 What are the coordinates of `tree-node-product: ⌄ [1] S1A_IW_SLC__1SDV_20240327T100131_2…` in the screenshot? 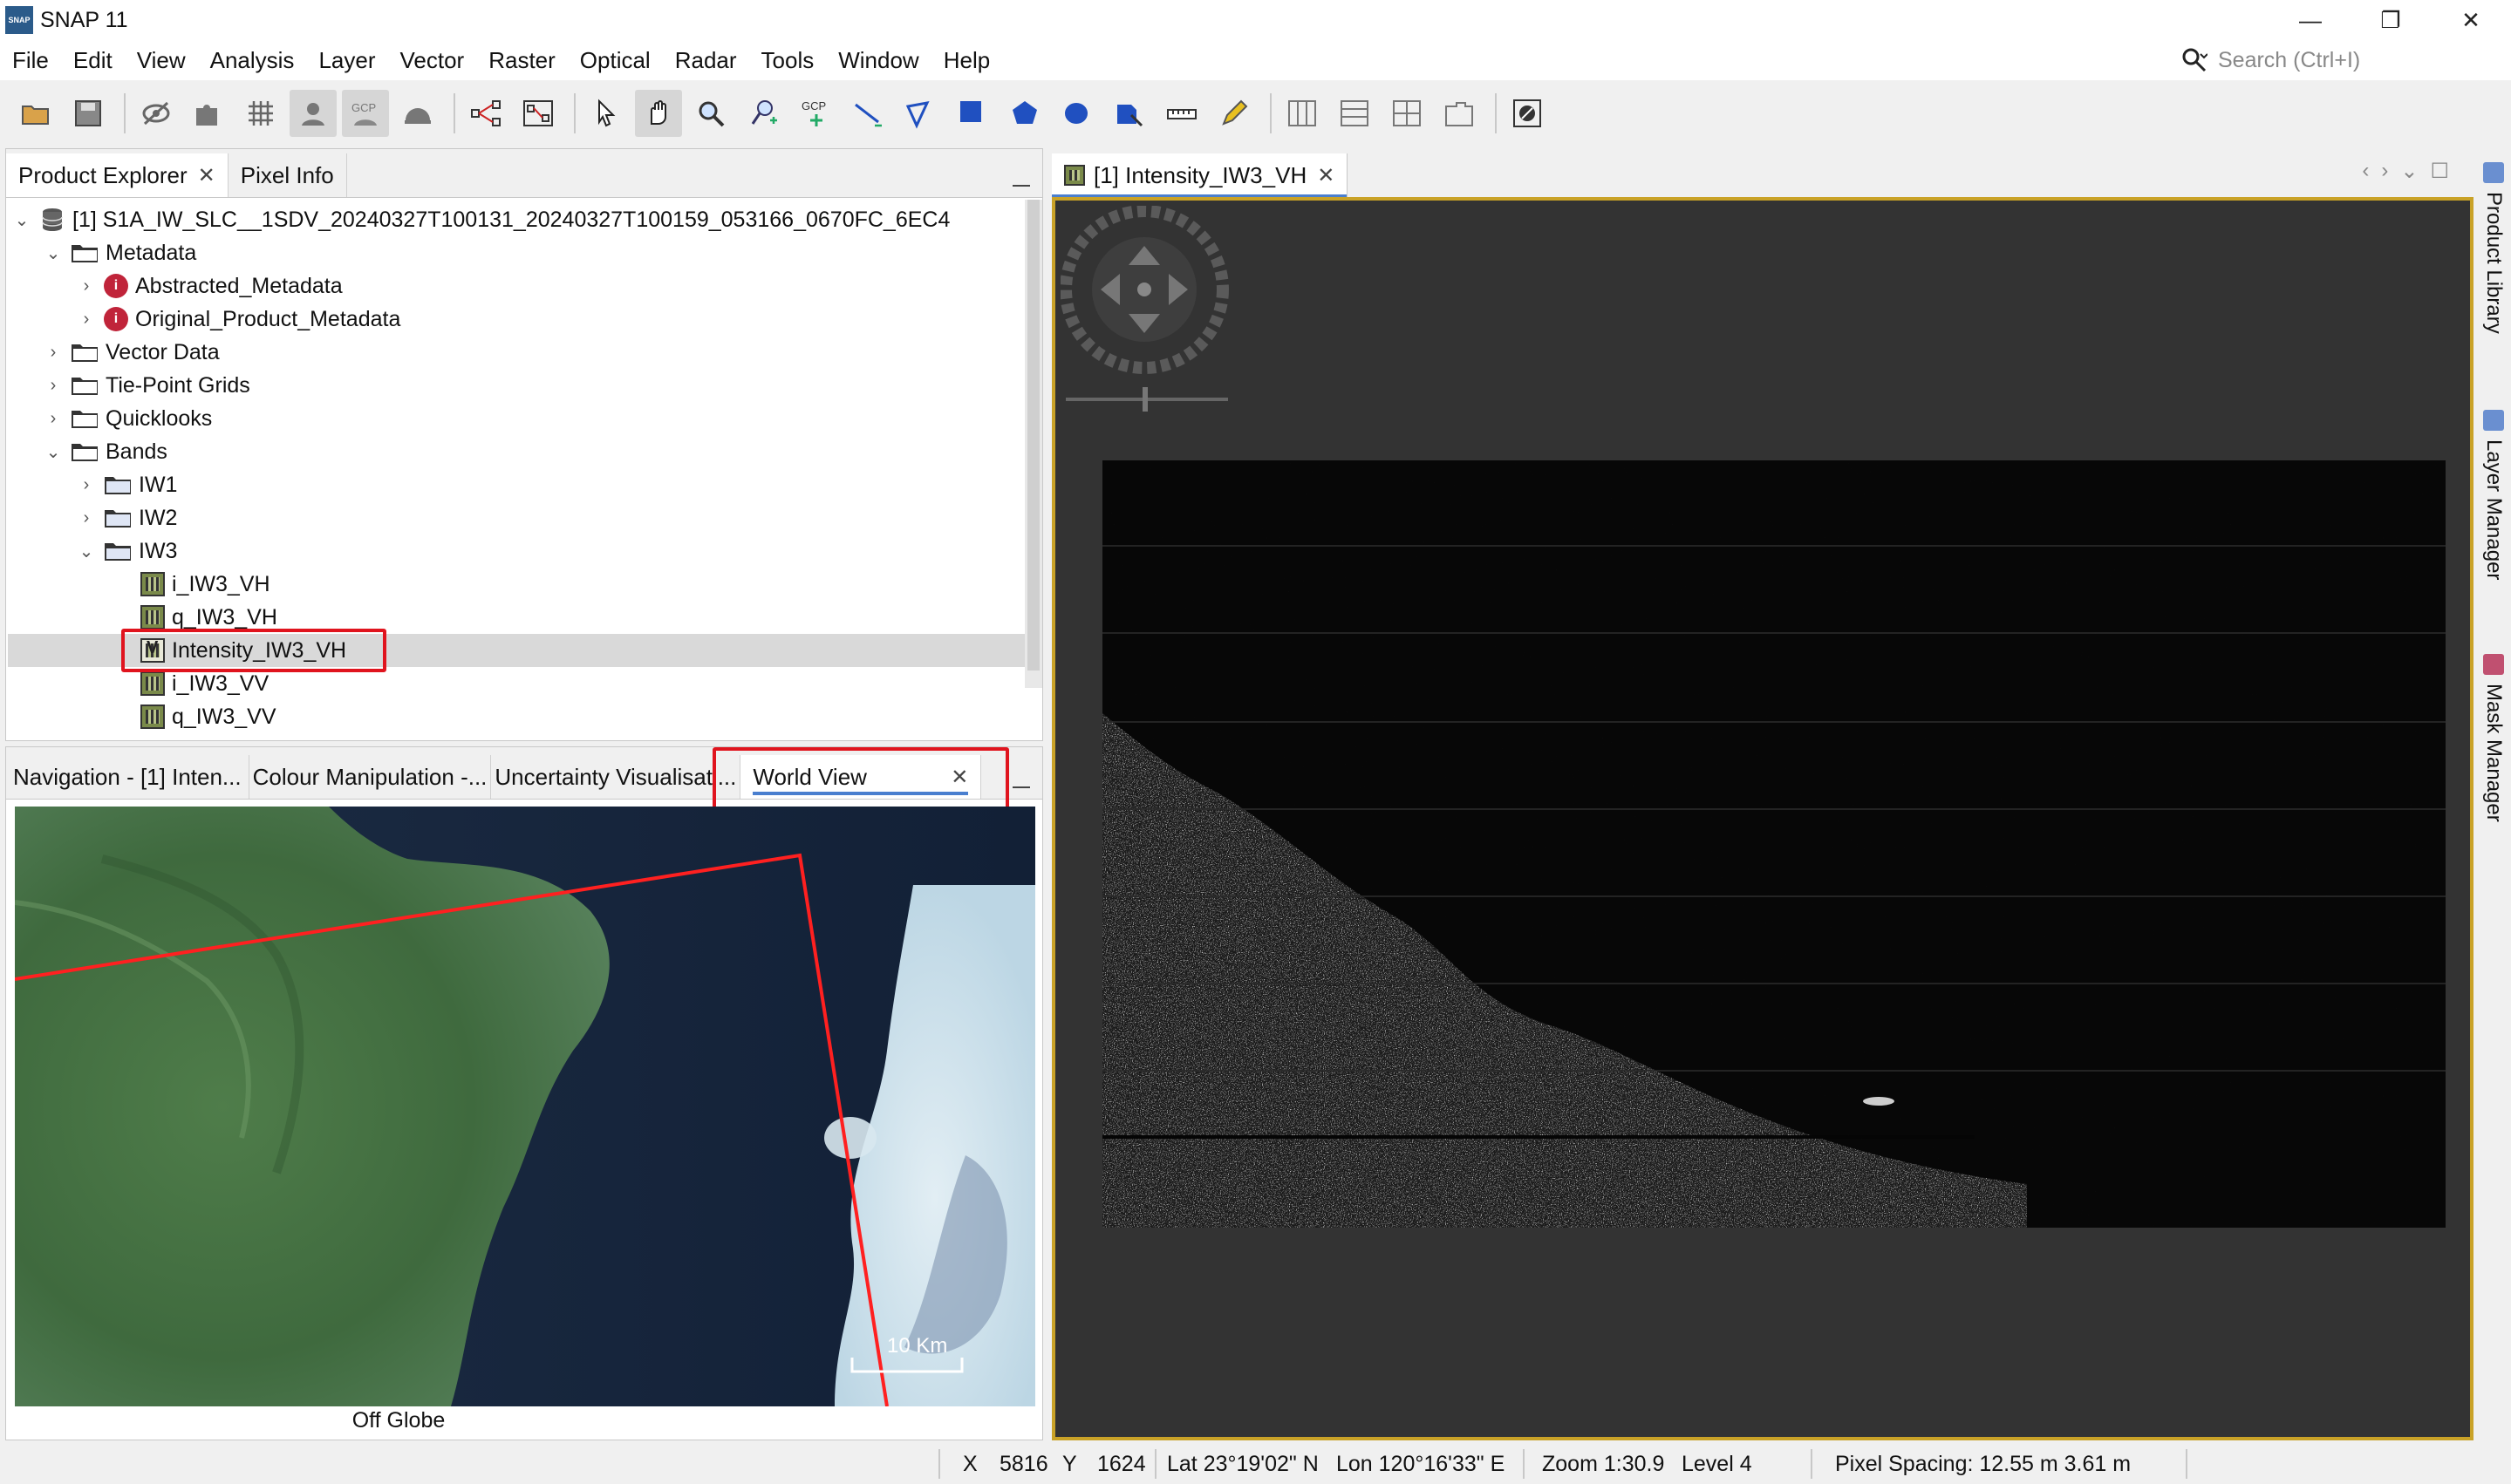 It's located at (481, 219).